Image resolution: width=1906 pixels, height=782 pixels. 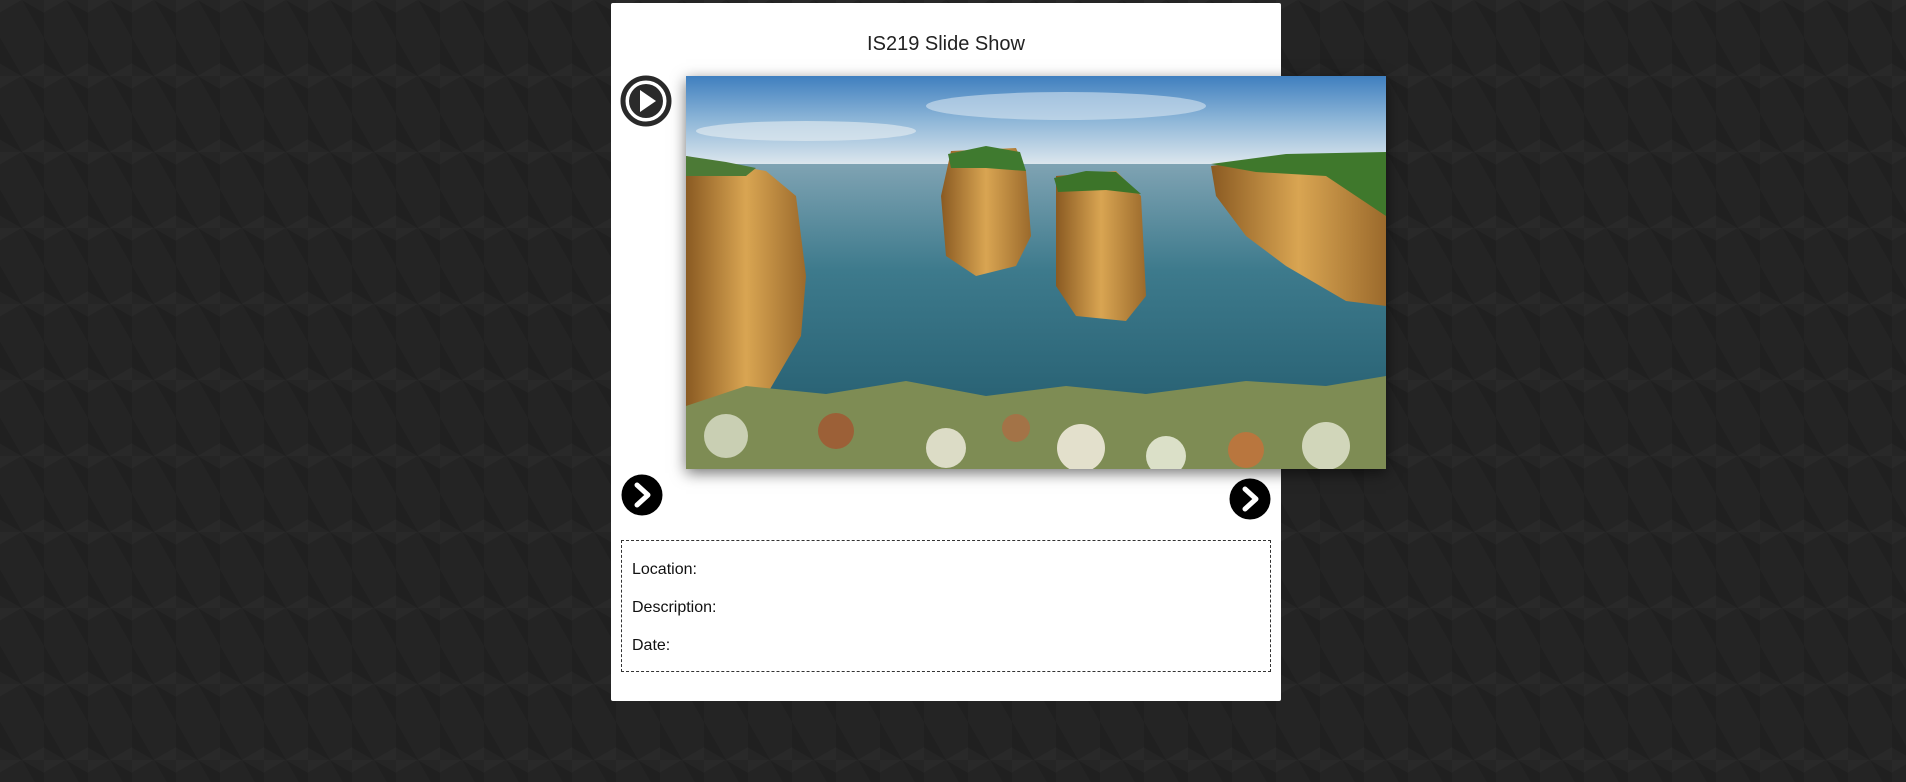 I want to click on date-label: Date:, so click(x=651, y=645).